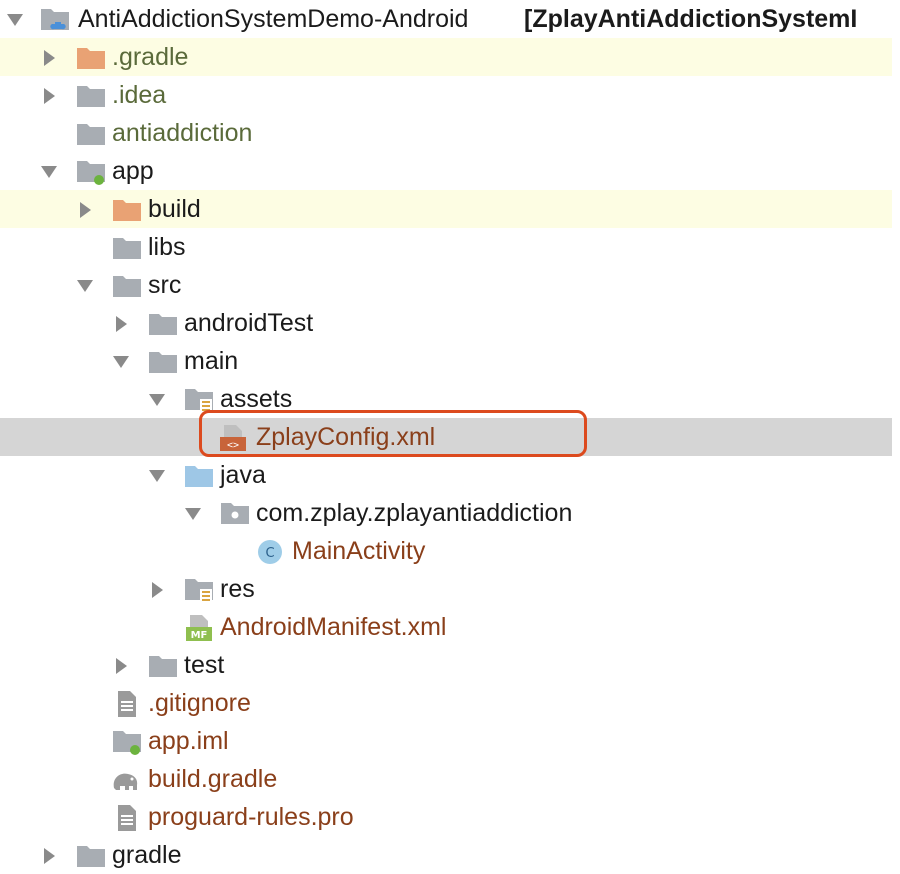 This screenshot has height=874, width=900. What do you see at coordinates (237, 589) in the screenshot?
I see `tree-label: res` at bounding box center [237, 589].